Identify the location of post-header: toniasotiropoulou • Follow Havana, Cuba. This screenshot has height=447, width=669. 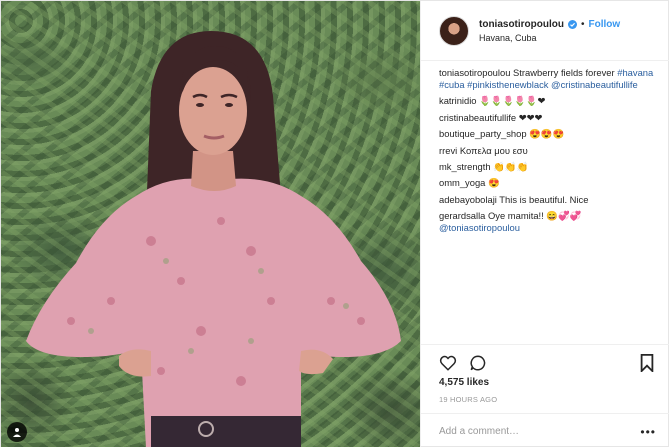
(545, 31).